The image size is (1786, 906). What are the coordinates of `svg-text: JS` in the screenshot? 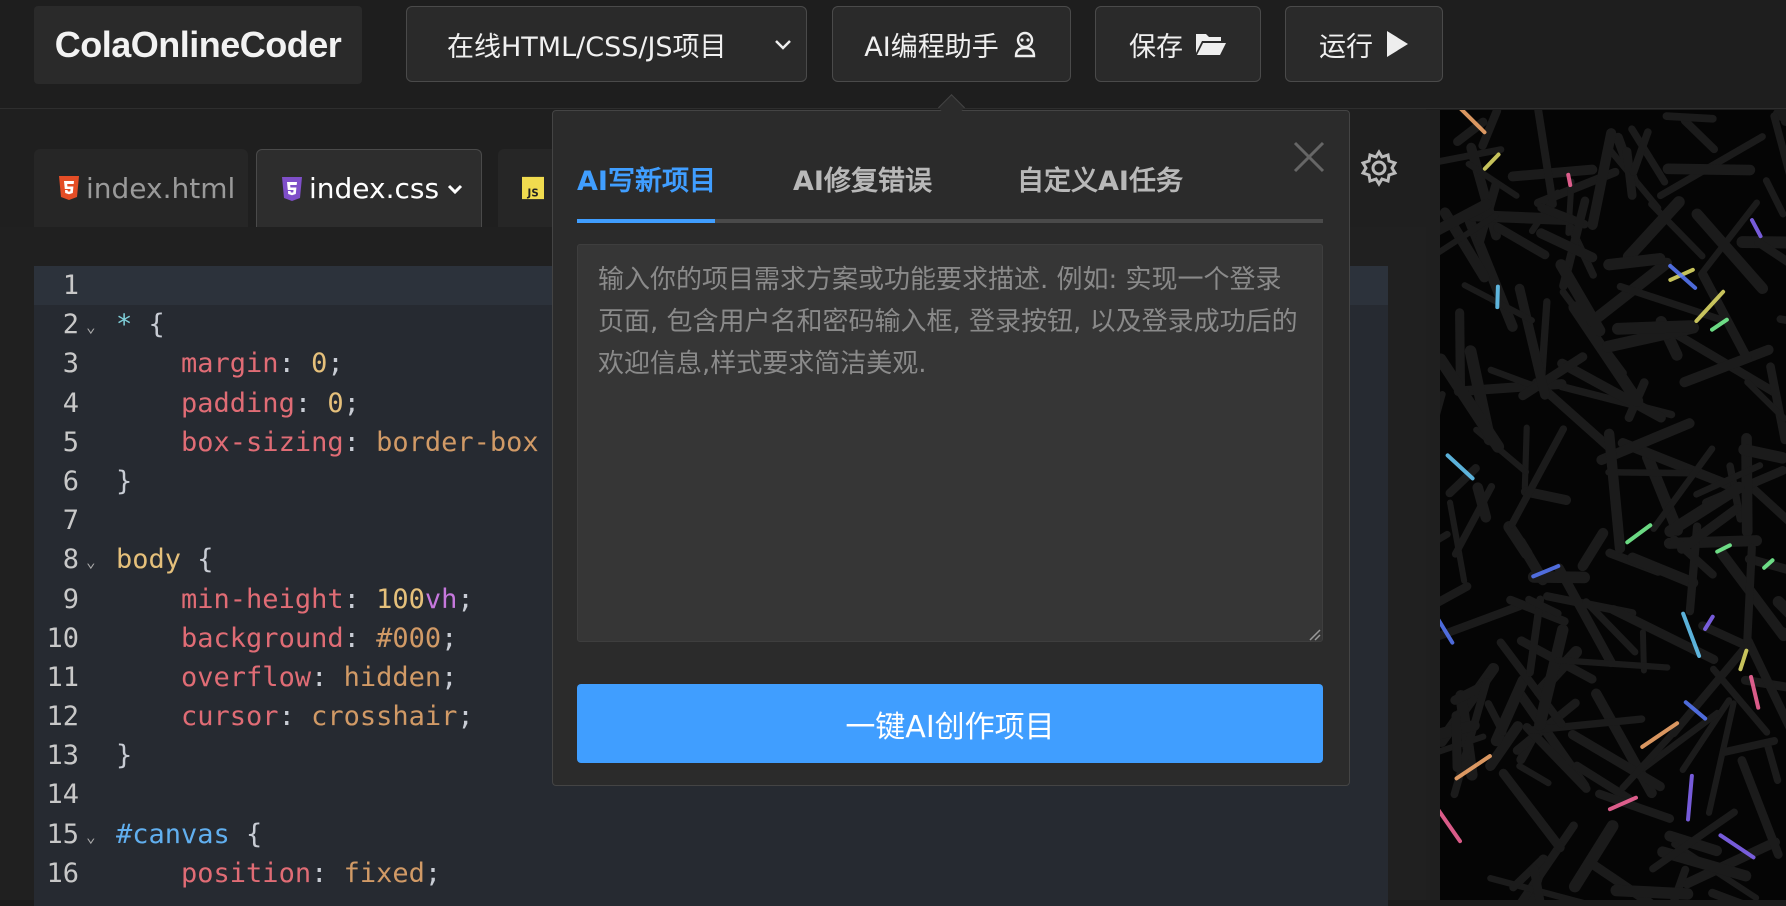 It's located at (533, 193).